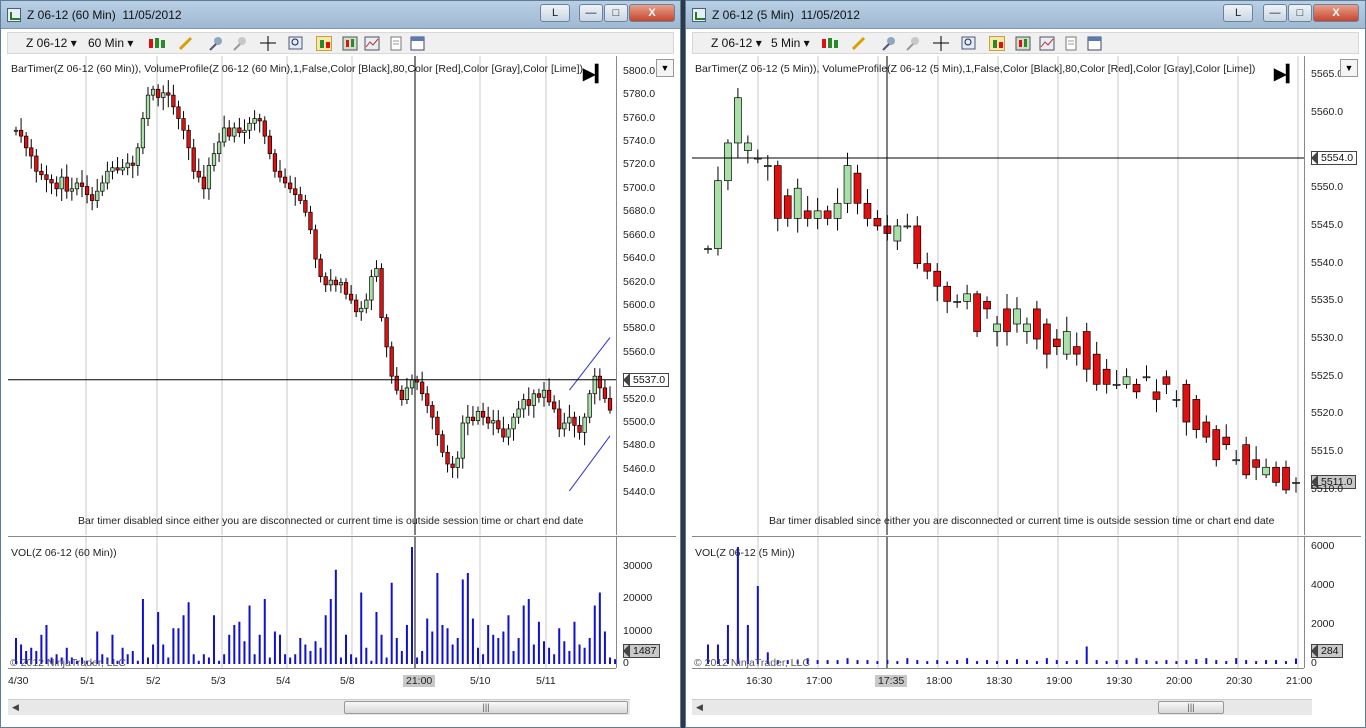  Describe the element at coordinates (1323, 546) in the screenshot. I see `volume-tick-label: 6000` at that location.